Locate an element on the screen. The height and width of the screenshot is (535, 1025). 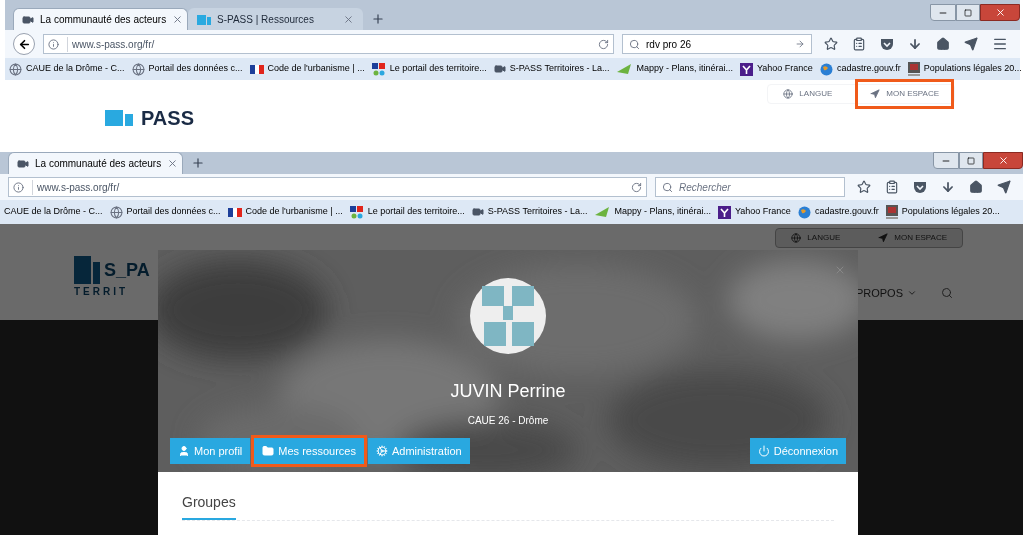
menu-link: MON ESPACE is located at coordinates (904, 94).